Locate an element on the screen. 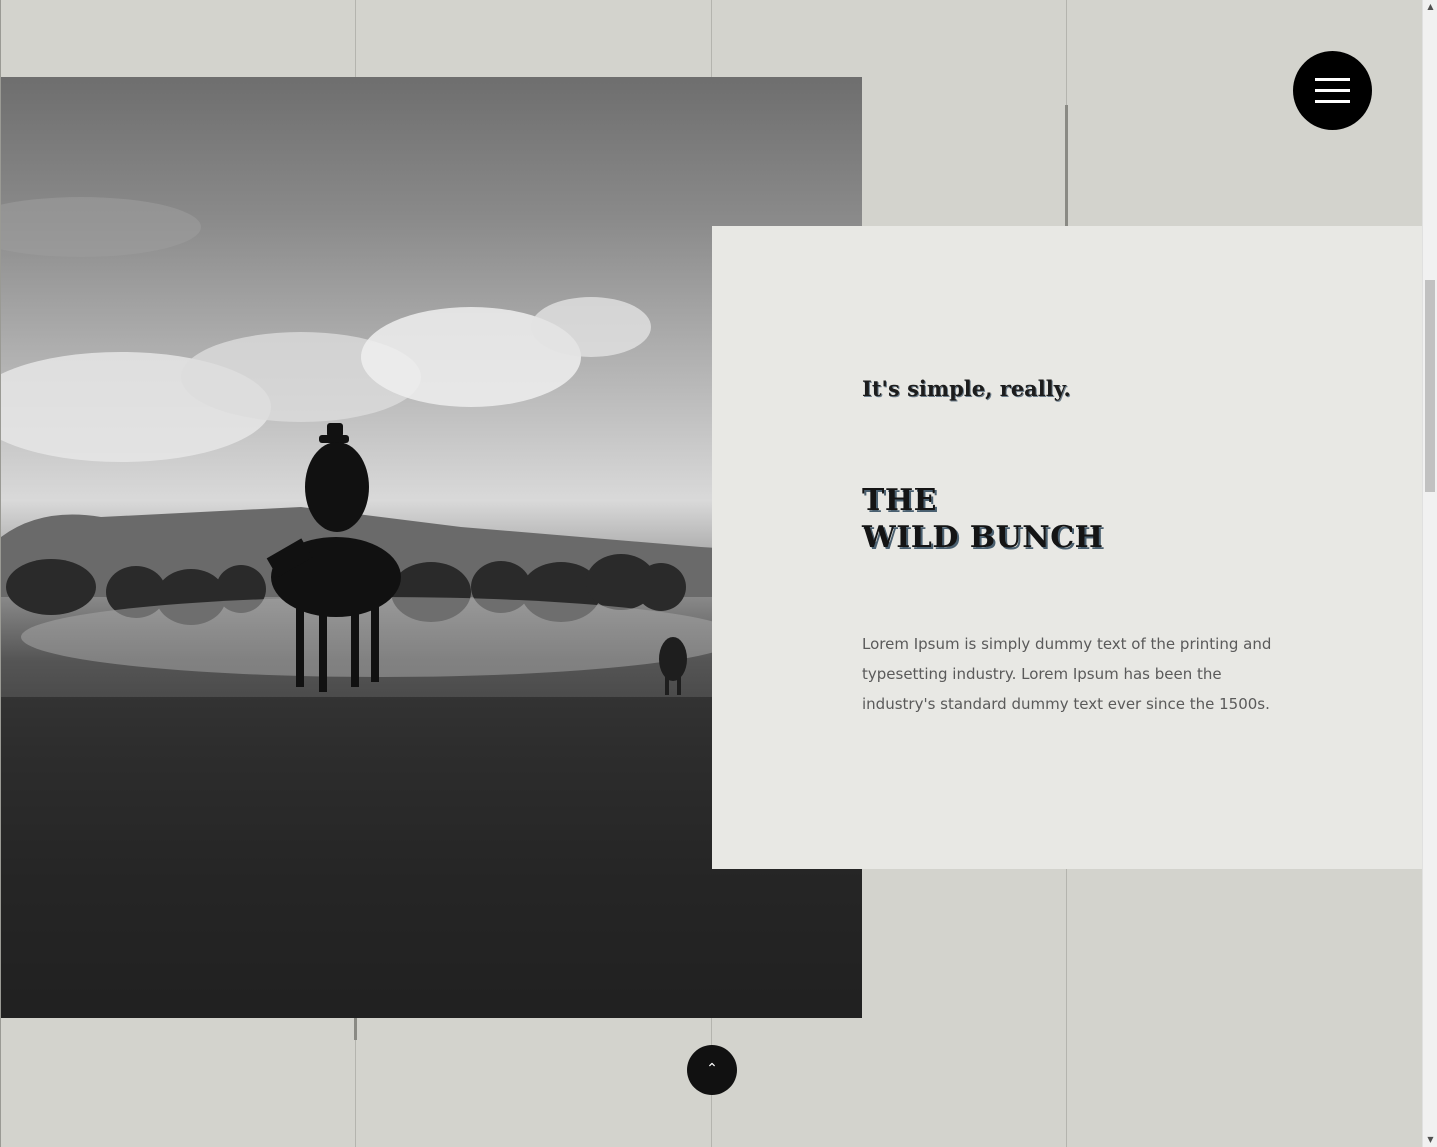 Image resolution: width=1437 pixels, height=1147 pixels. card-title-line-2: WILD BUNCH is located at coordinates (983, 537).